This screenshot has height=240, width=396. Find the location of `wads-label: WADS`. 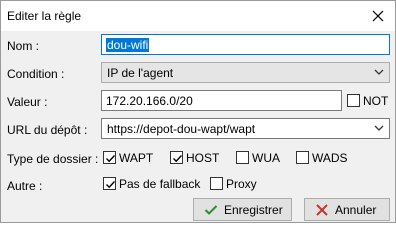

wads-label: WADS is located at coordinates (330, 158).